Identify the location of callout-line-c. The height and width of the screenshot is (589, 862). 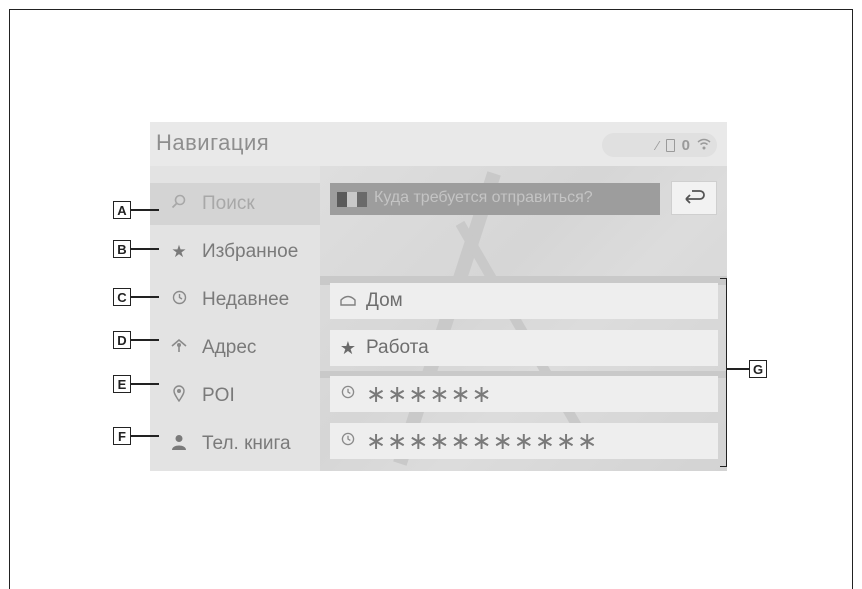
(145, 297).